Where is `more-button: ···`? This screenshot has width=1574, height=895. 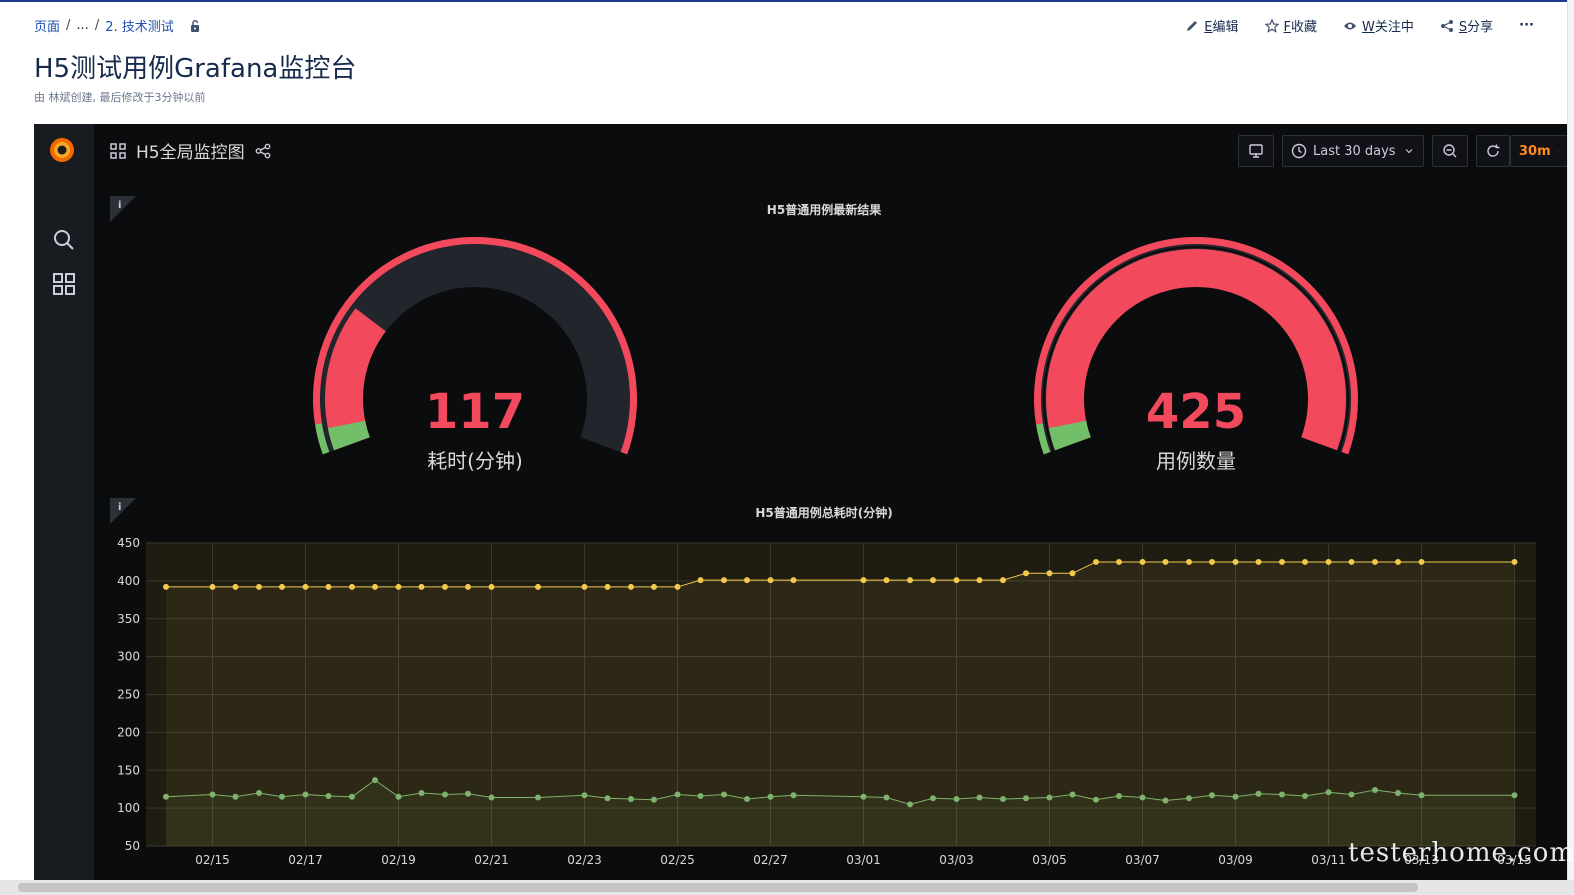 more-button: ··· is located at coordinates (1526, 25).